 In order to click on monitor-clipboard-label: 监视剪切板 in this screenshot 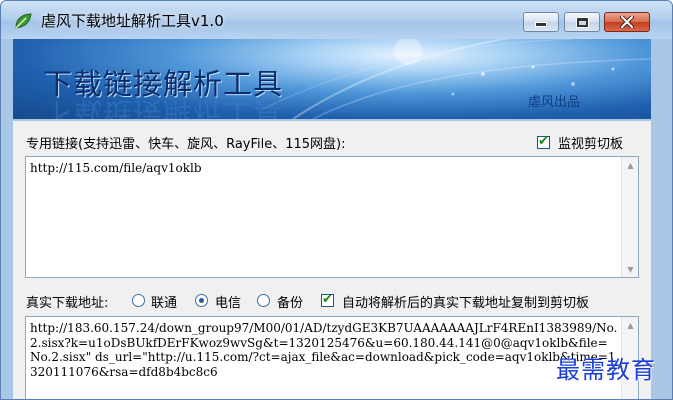, I will do `click(590, 142)`.